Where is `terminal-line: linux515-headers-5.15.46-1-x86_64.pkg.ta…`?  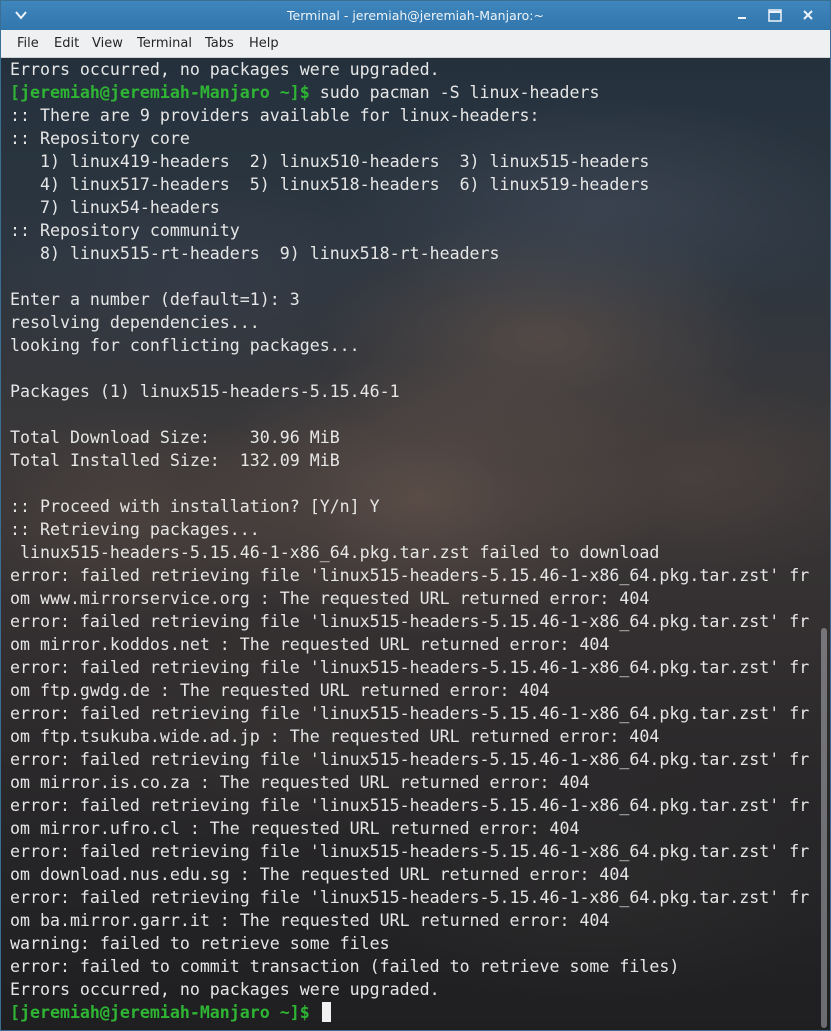
terminal-line: linux515-headers-5.15.46-1-x86_64.pkg.ta… is located at coordinates (335, 552).